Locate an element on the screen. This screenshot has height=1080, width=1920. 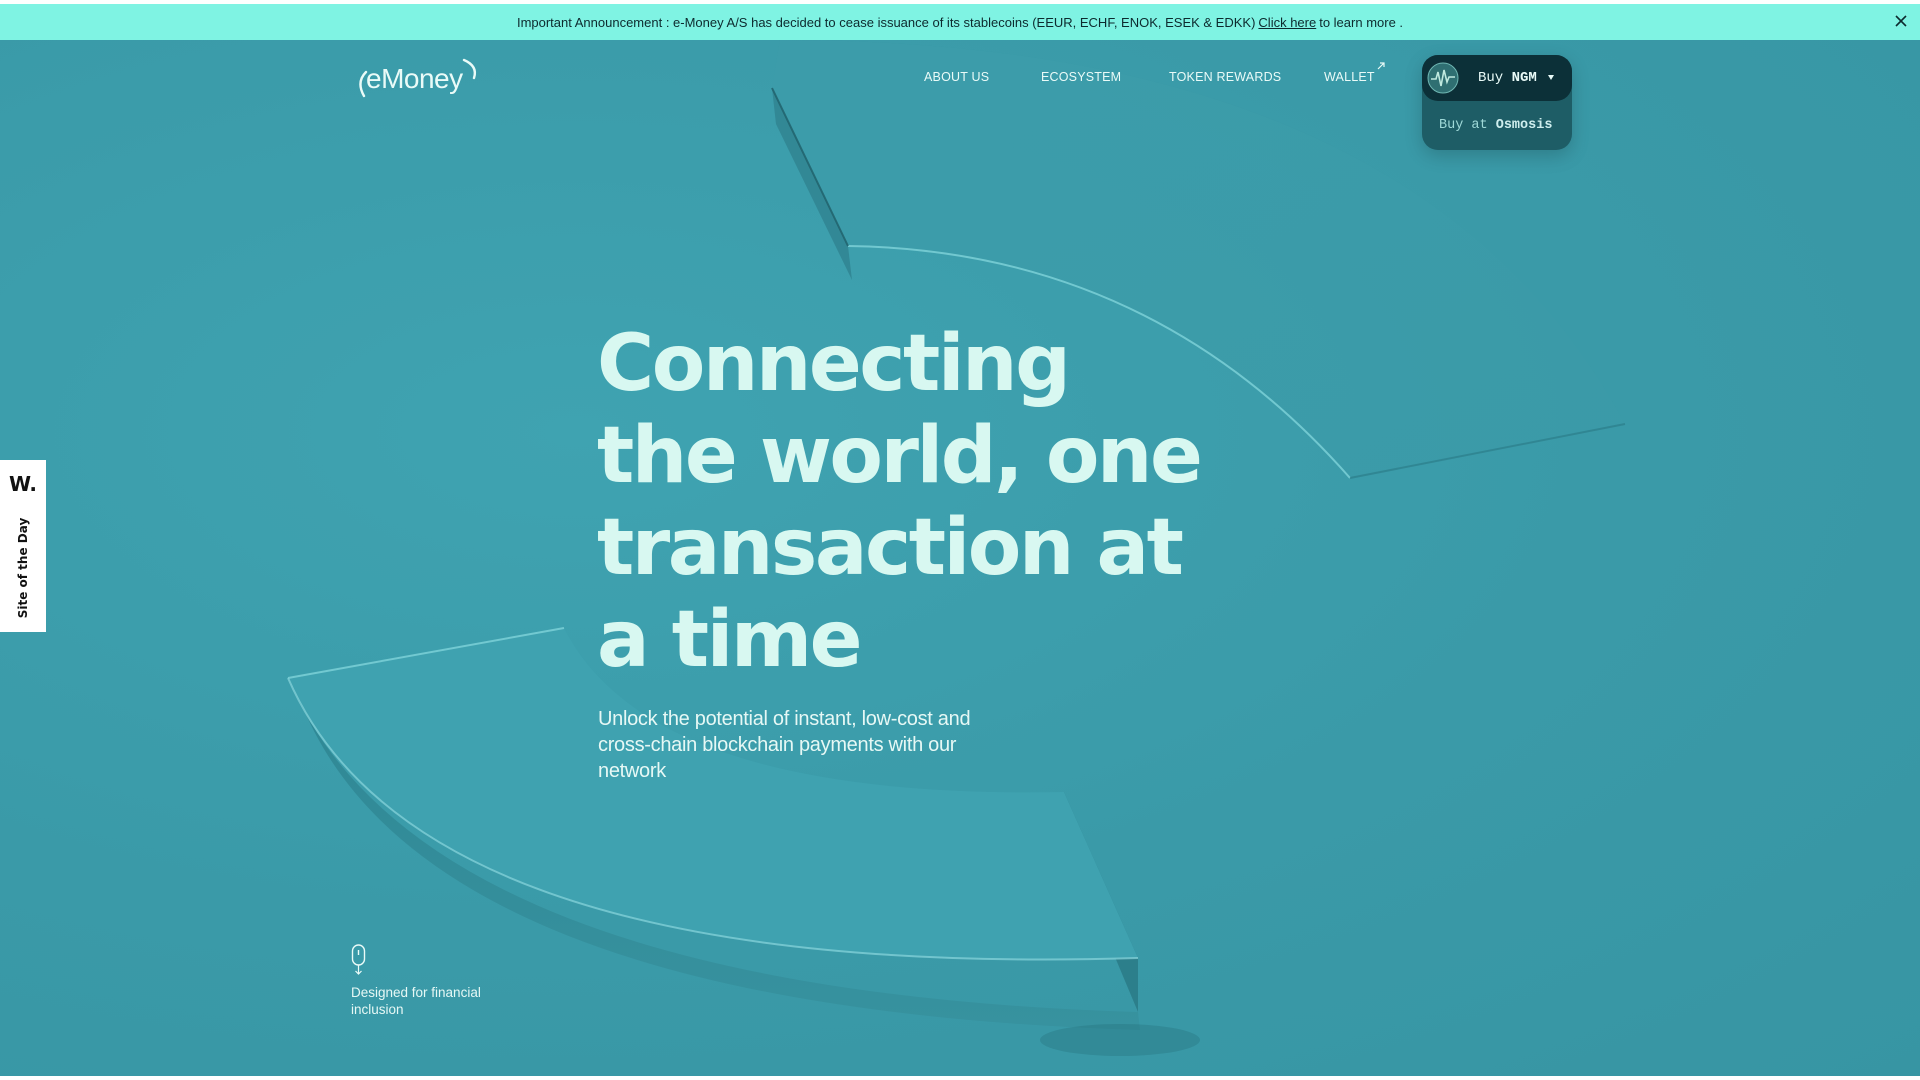
buy-token: NGM is located at coordinates (1524, 78).